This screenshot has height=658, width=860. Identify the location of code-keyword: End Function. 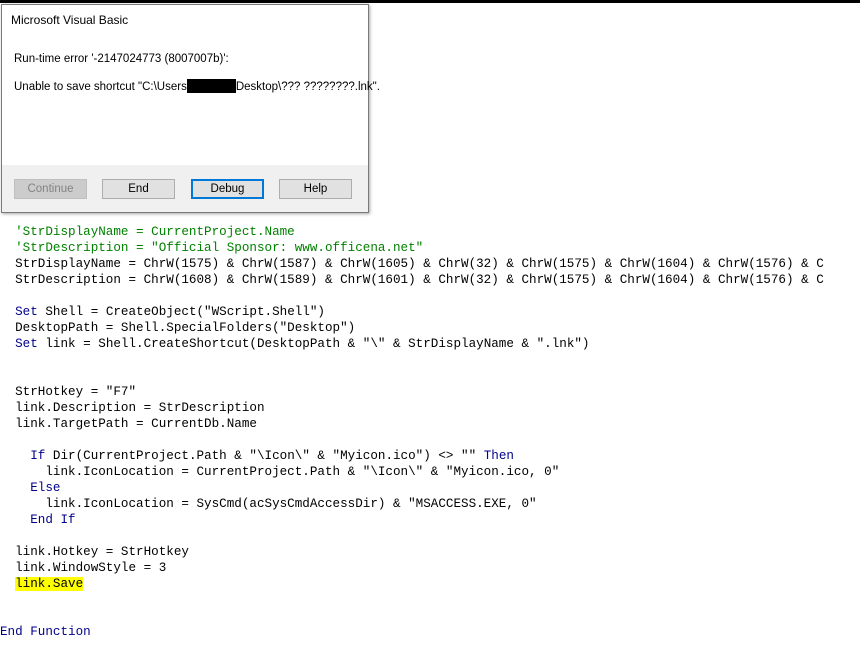
(45, 632).